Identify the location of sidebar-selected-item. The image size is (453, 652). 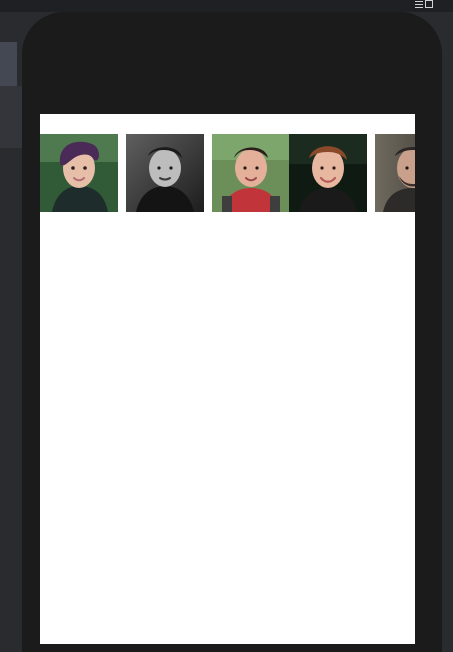
(8, 64).